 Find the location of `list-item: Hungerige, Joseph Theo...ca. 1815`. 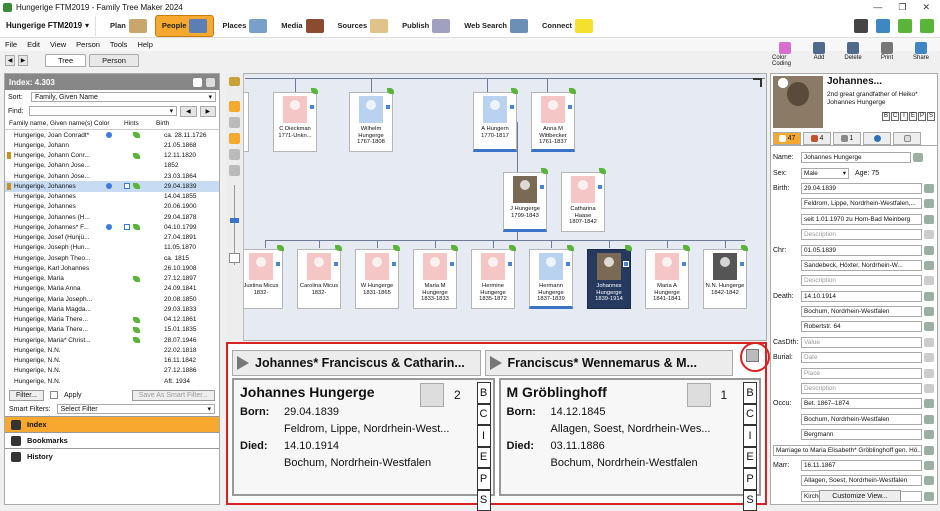

list-item: Hungerige, Joseph Theo...ca. 1815 is located at coordinates (112, 258).